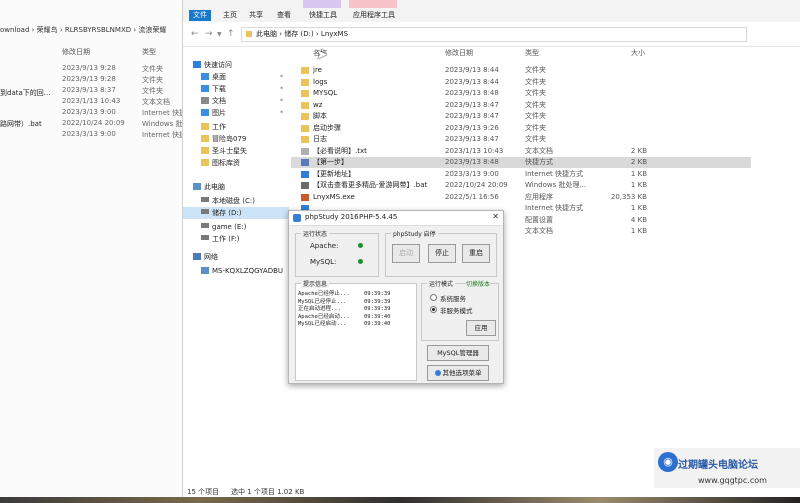  Describe the element at coordinates (459, 53) in the screenshot. I see `header-date: 修改日期` at that location.